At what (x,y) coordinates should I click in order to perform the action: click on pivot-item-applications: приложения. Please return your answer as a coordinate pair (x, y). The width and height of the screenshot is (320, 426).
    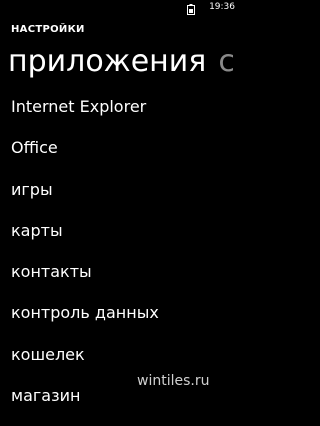
    Looking at the image, I should click on (107, 61).